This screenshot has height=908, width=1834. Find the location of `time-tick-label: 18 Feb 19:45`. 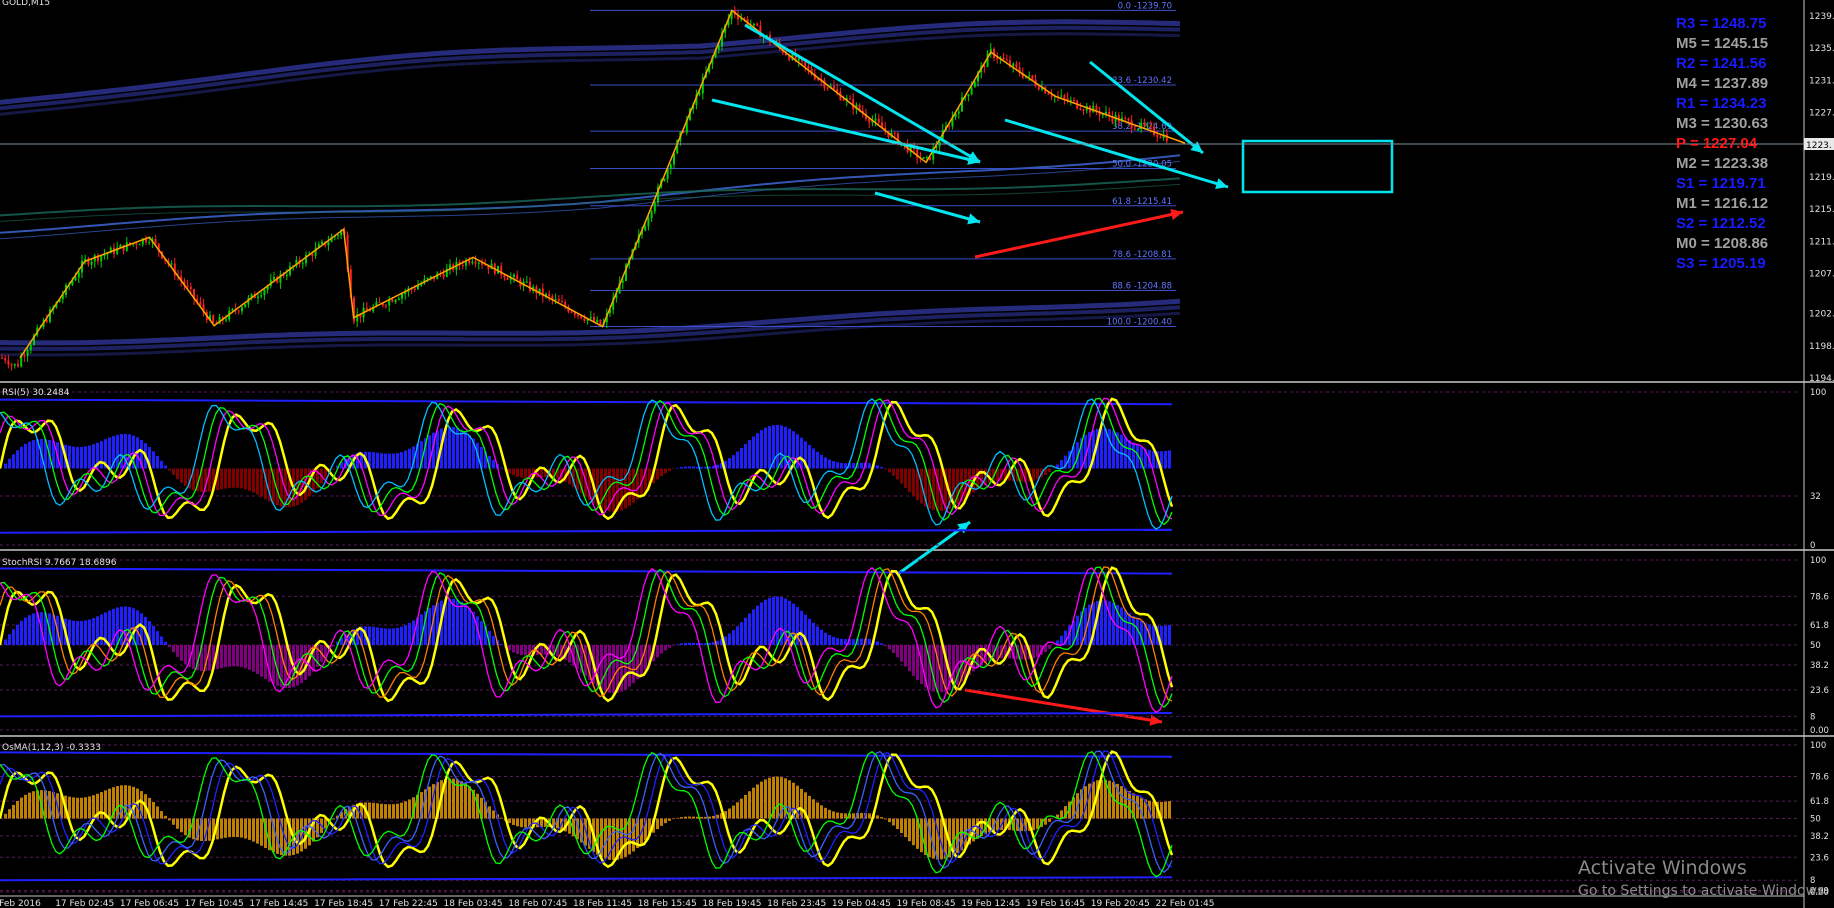

time-tick-label: 18 Feb 19:45 is located at coordinates (731, 903).